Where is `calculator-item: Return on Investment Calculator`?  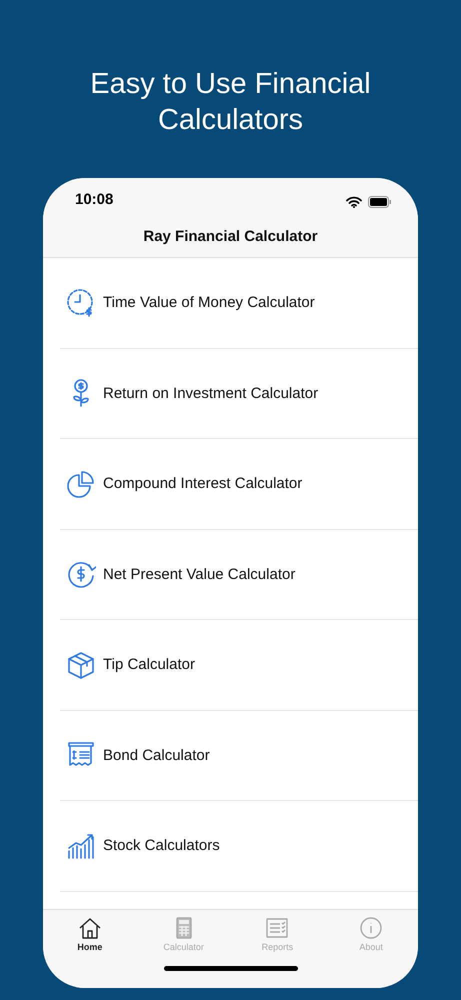
calculator-item: Return on Investment Calculator is located at coordinates (239, 393).